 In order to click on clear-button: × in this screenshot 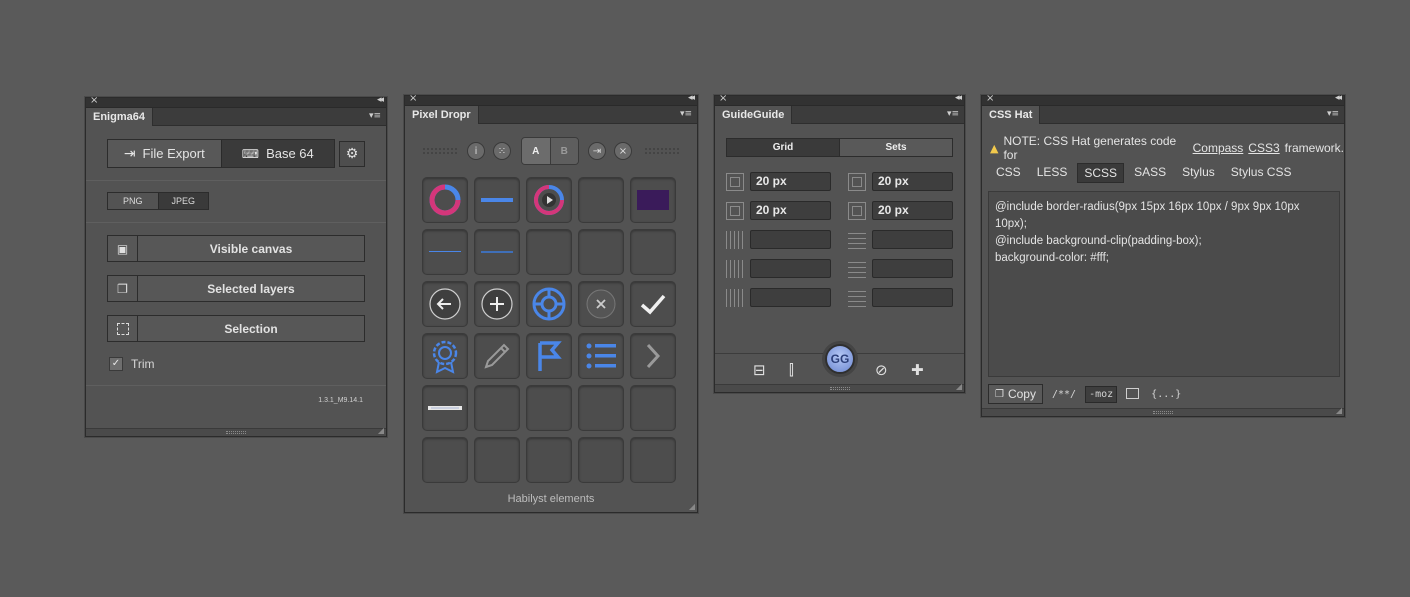, I will do `click(623, 151)`.